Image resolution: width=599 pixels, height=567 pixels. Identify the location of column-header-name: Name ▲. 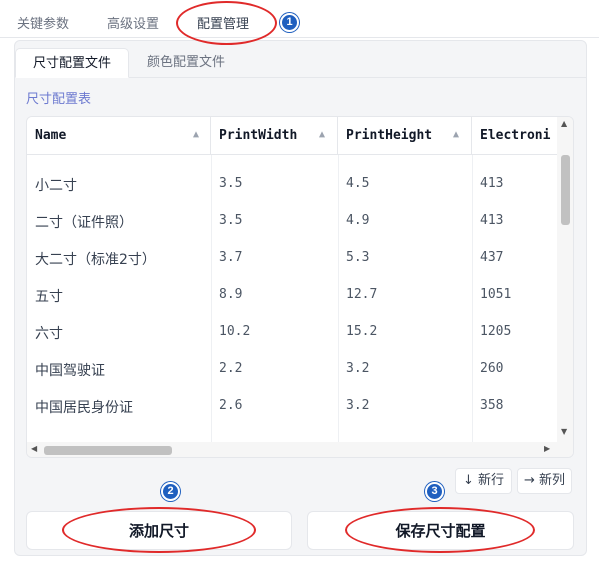
(119, 136).